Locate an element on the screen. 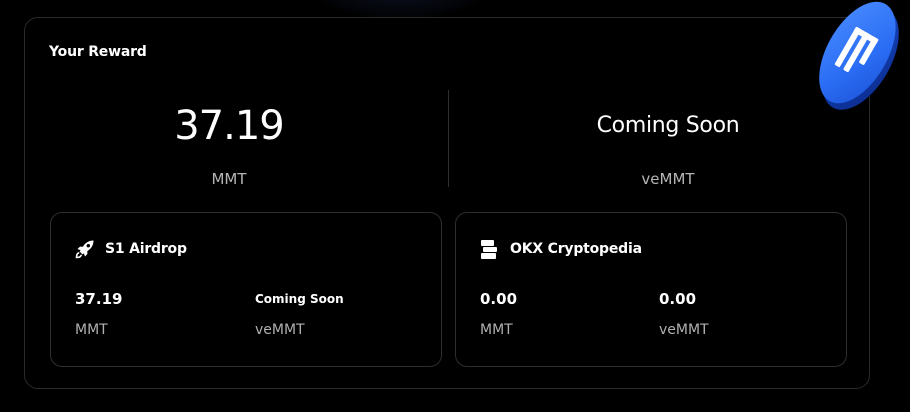 This screenshot has height=412, width=910. mmt-summary: 37.19 MMT is located at coordinates (229, 138).